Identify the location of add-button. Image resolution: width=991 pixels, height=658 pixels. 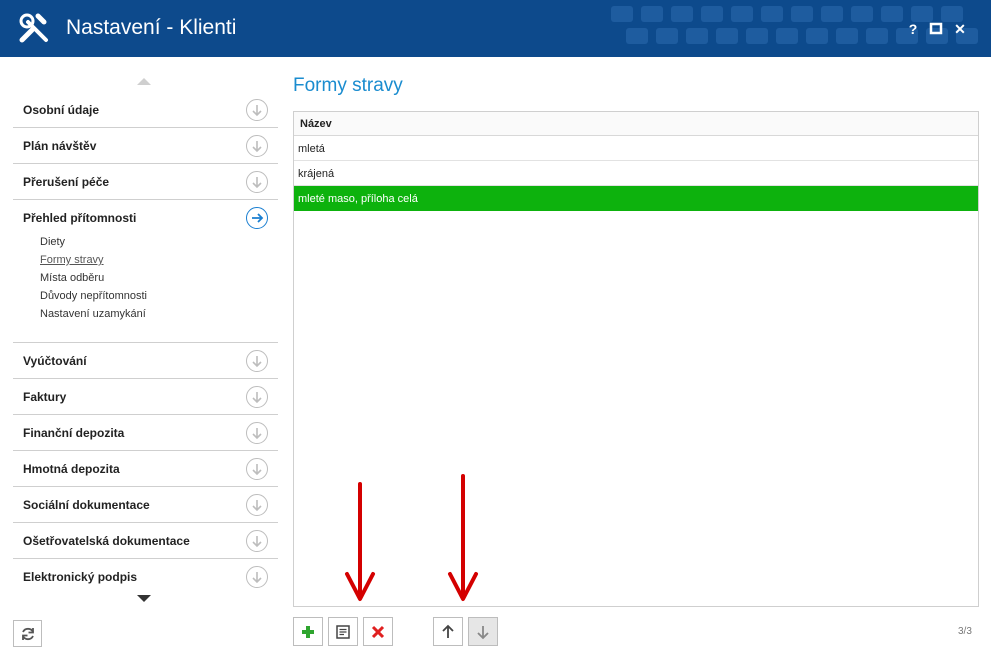
(308, 631).